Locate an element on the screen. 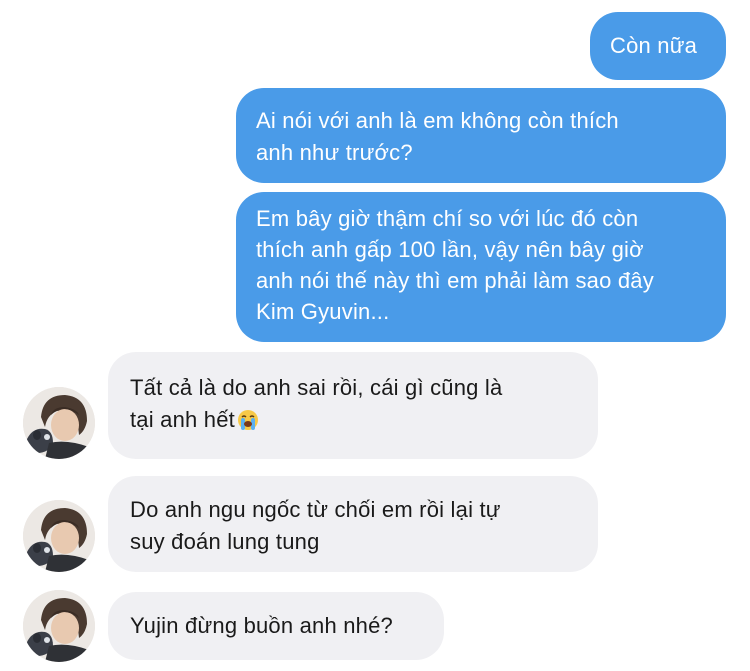 The width and height of the screenshot is (750, 671). received-message-bubble: Yujin đừng buồn anh nhé? is located at coordinates (276, 626).